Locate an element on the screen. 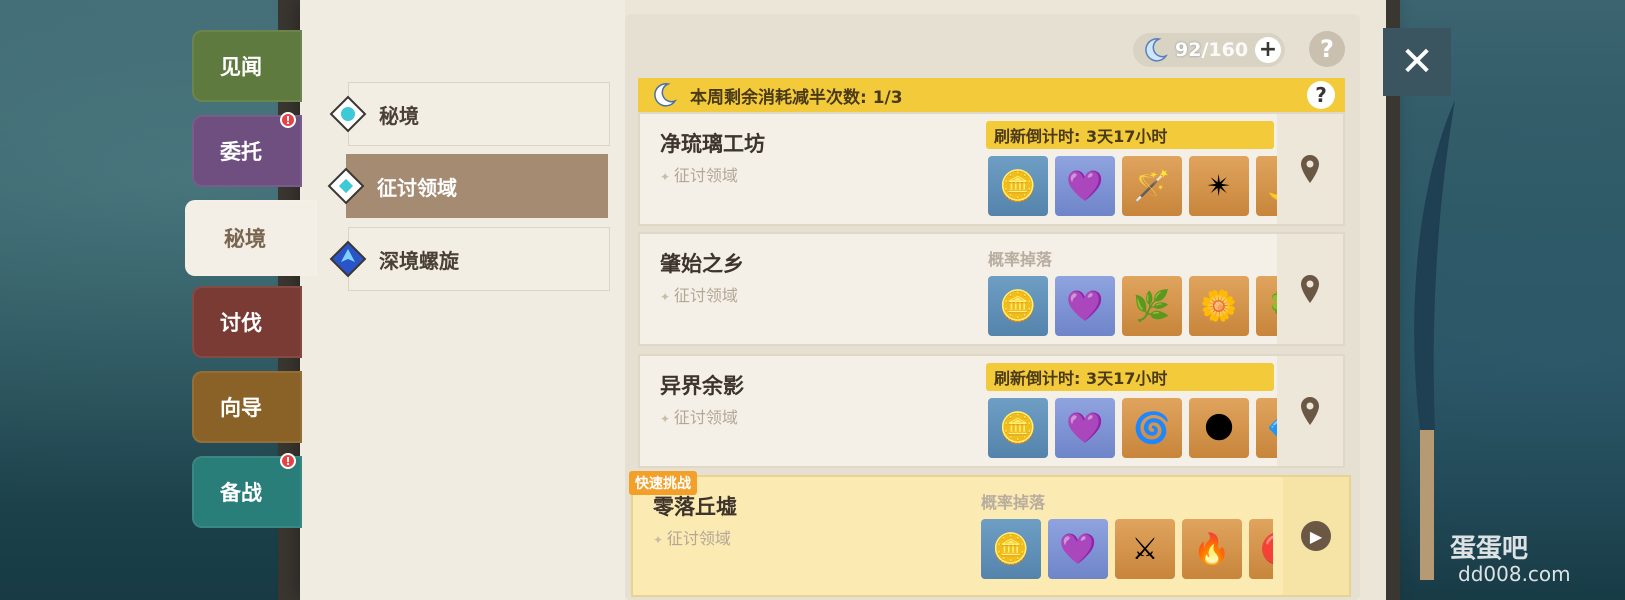  resin-counter: 92 / 160 + is located at coordinates (1209, 50).